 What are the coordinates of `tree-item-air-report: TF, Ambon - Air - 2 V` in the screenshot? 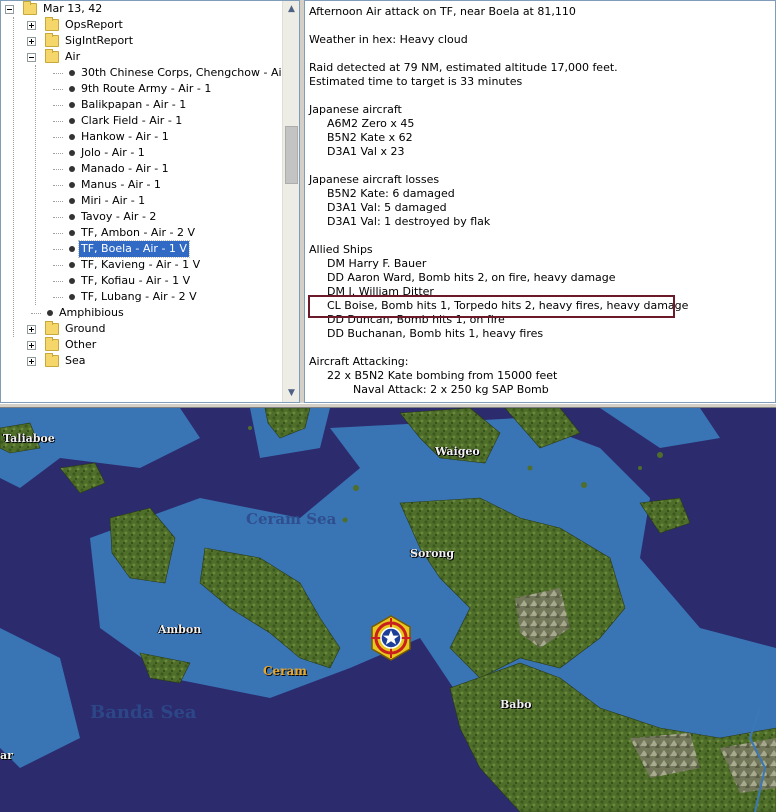 It's located at (142, 233).